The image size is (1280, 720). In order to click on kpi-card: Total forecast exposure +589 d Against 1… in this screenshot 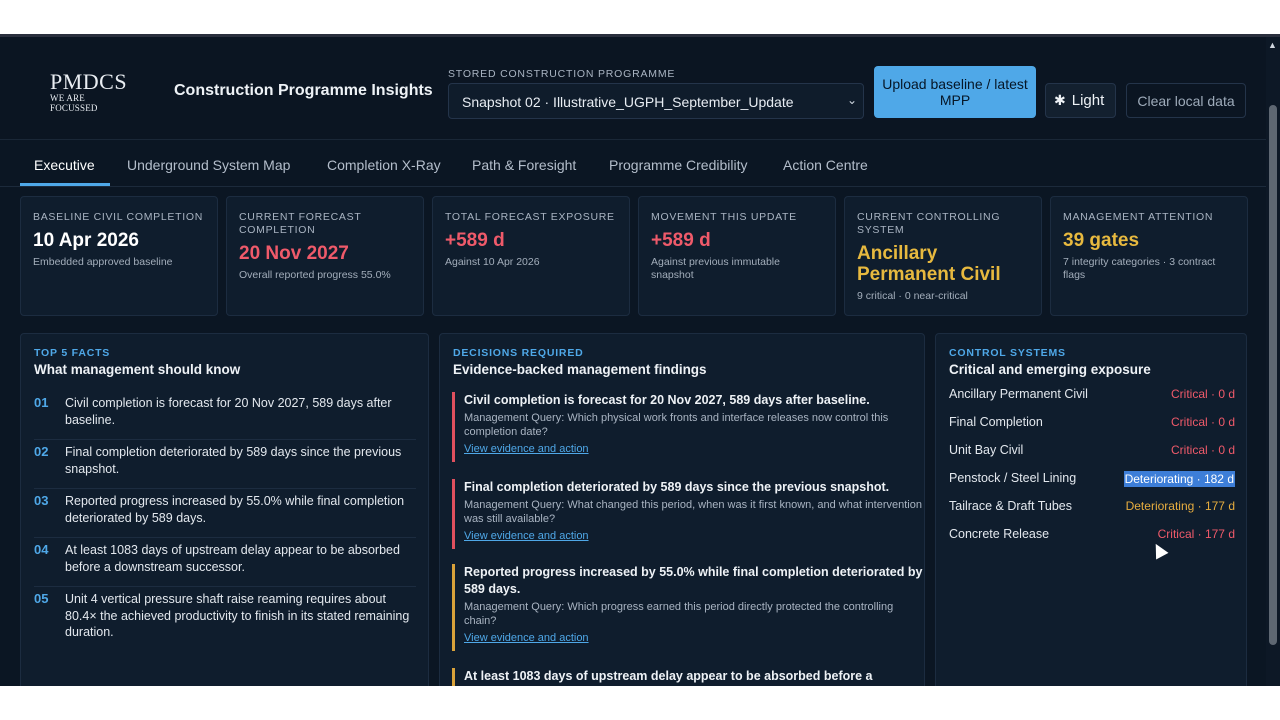, I will do `click(531, 256)`.